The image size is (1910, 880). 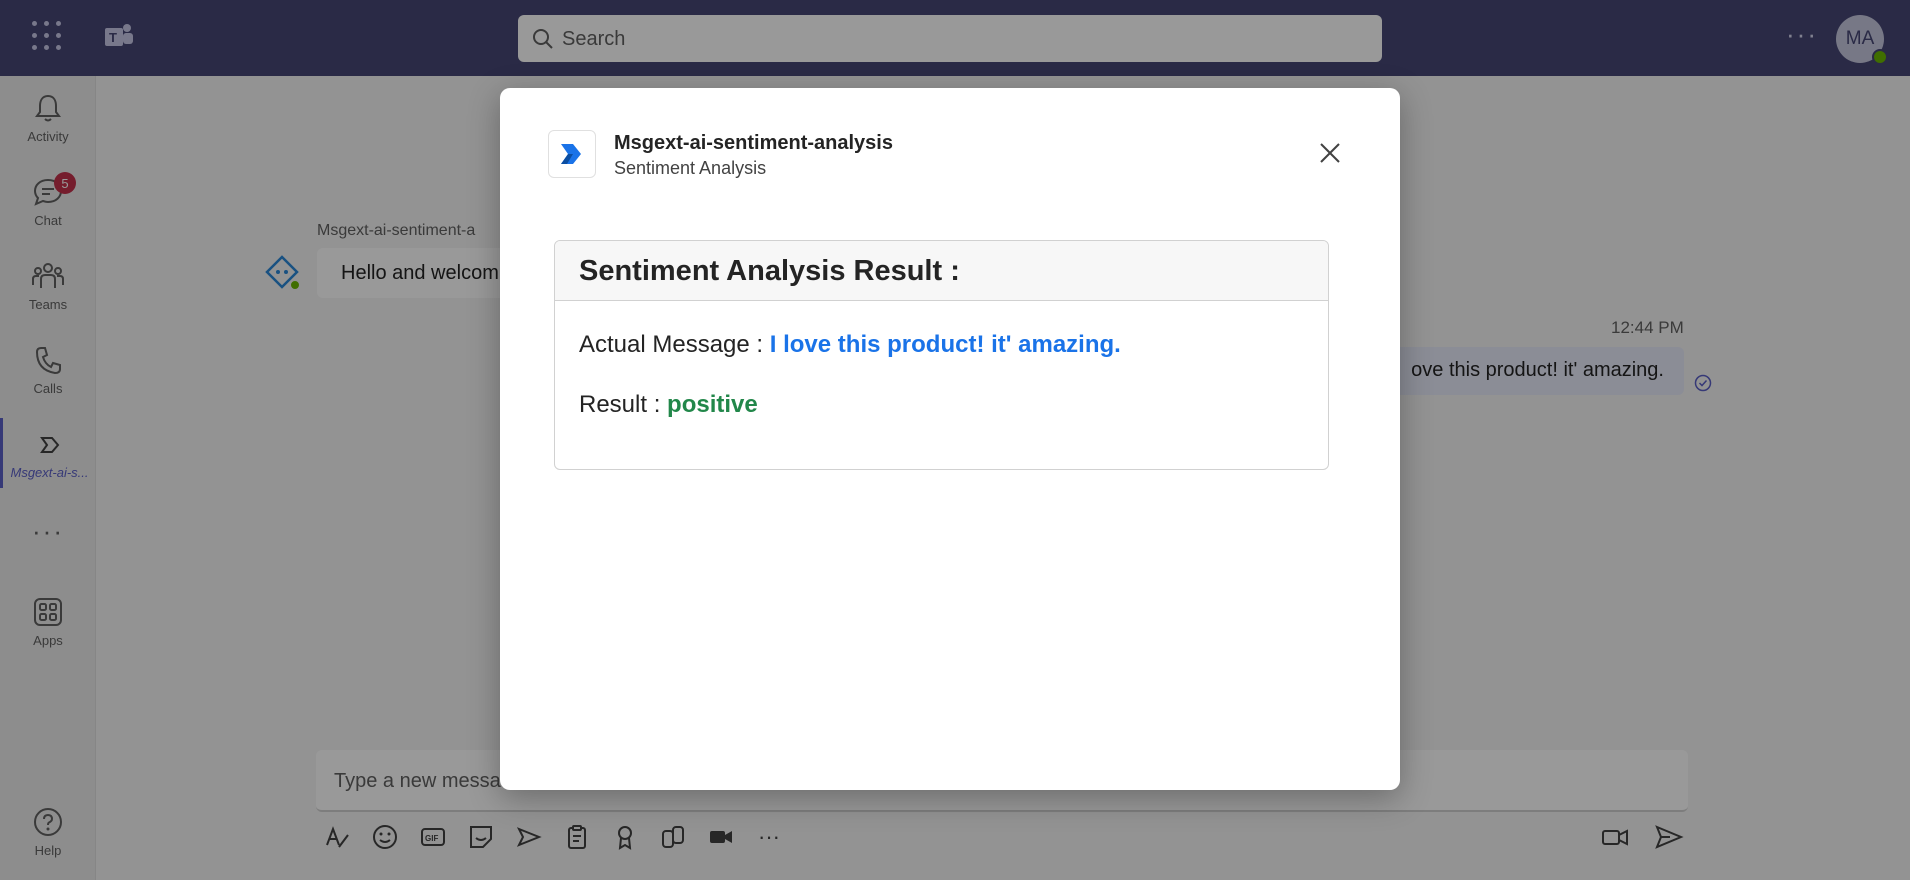 I want to click on app-logo, so click(x=572, y=154).